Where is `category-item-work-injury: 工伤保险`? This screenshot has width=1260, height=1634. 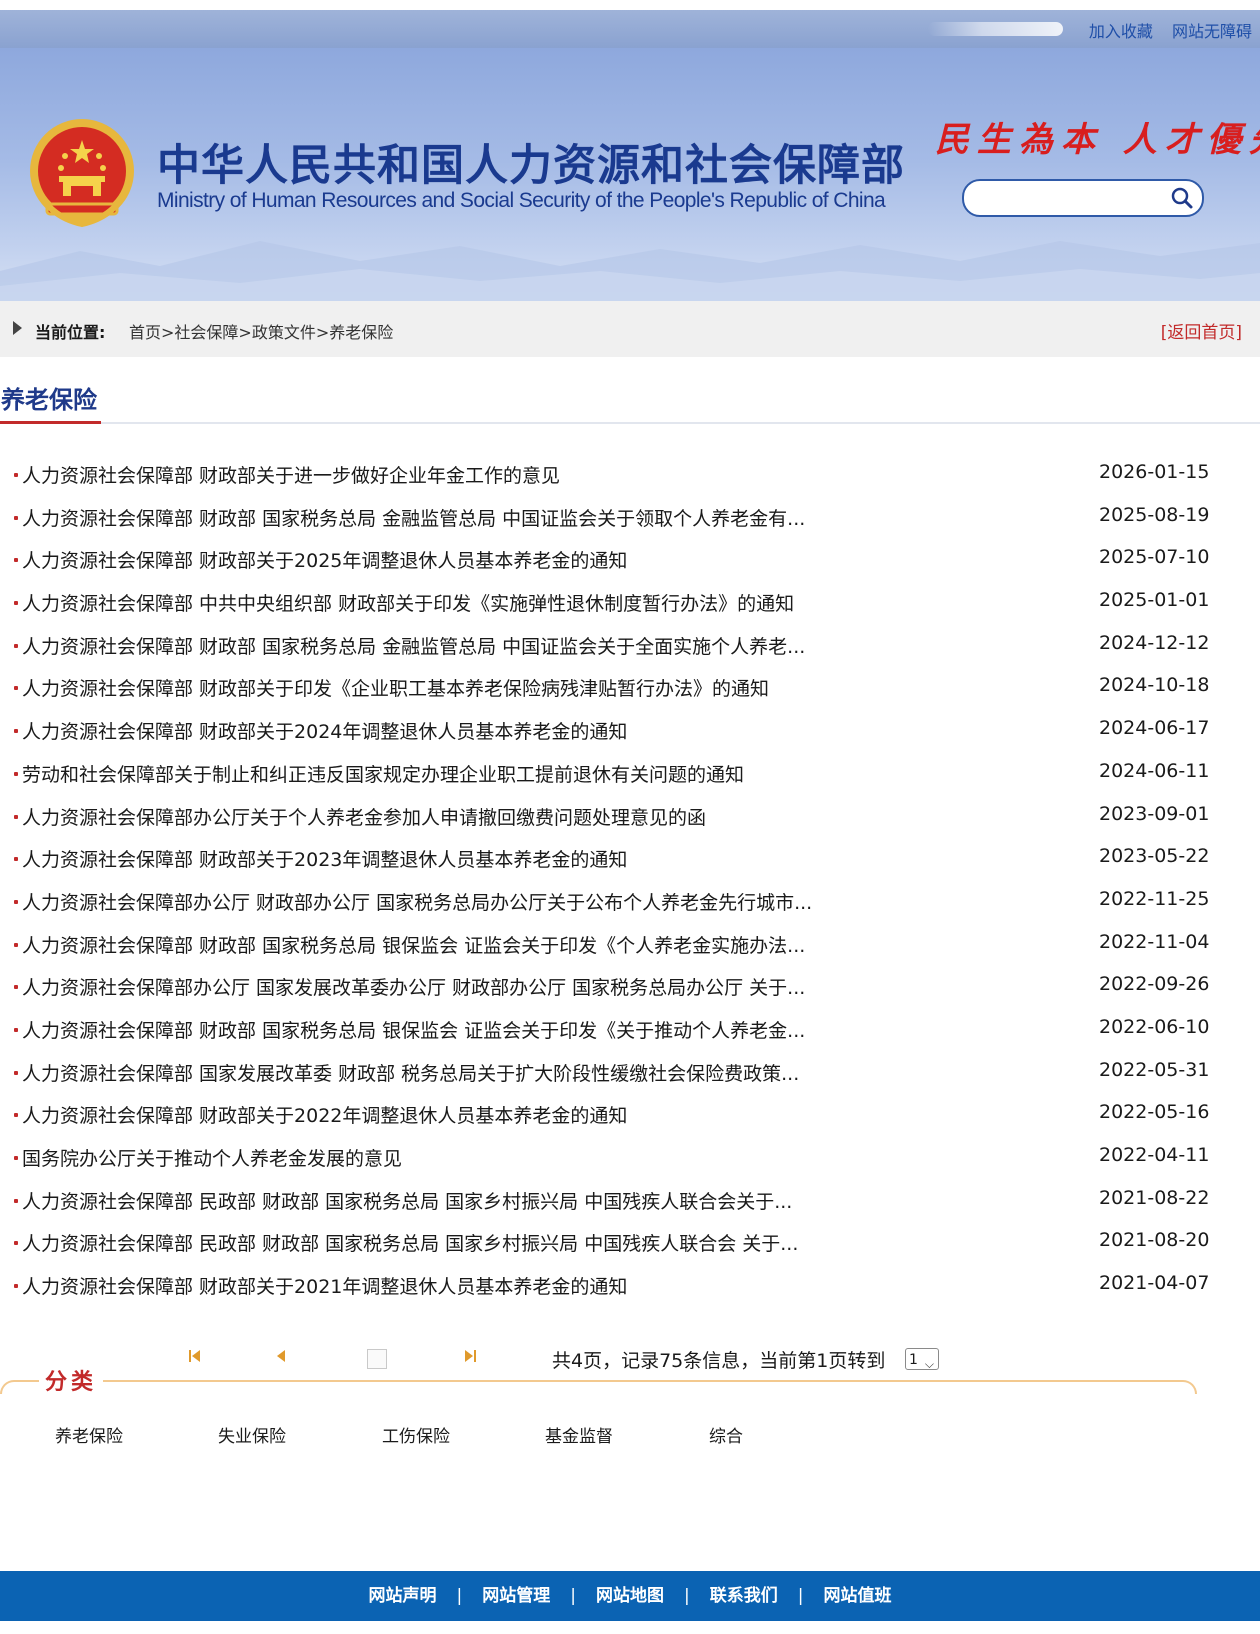 category-item-work-injury: 工伤保险 is located at coordinates (416, 1434).